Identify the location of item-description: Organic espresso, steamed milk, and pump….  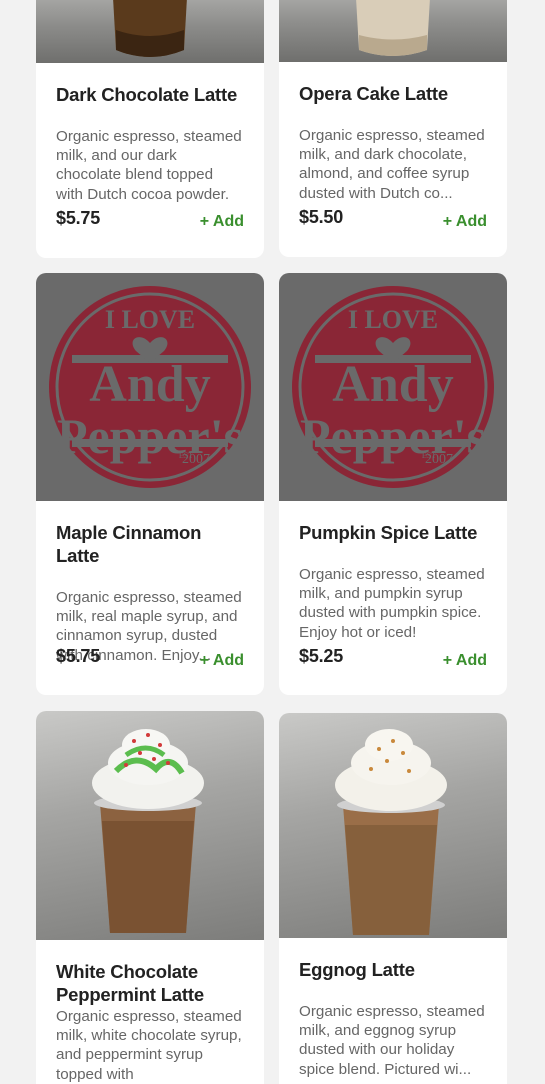
(392, 603).